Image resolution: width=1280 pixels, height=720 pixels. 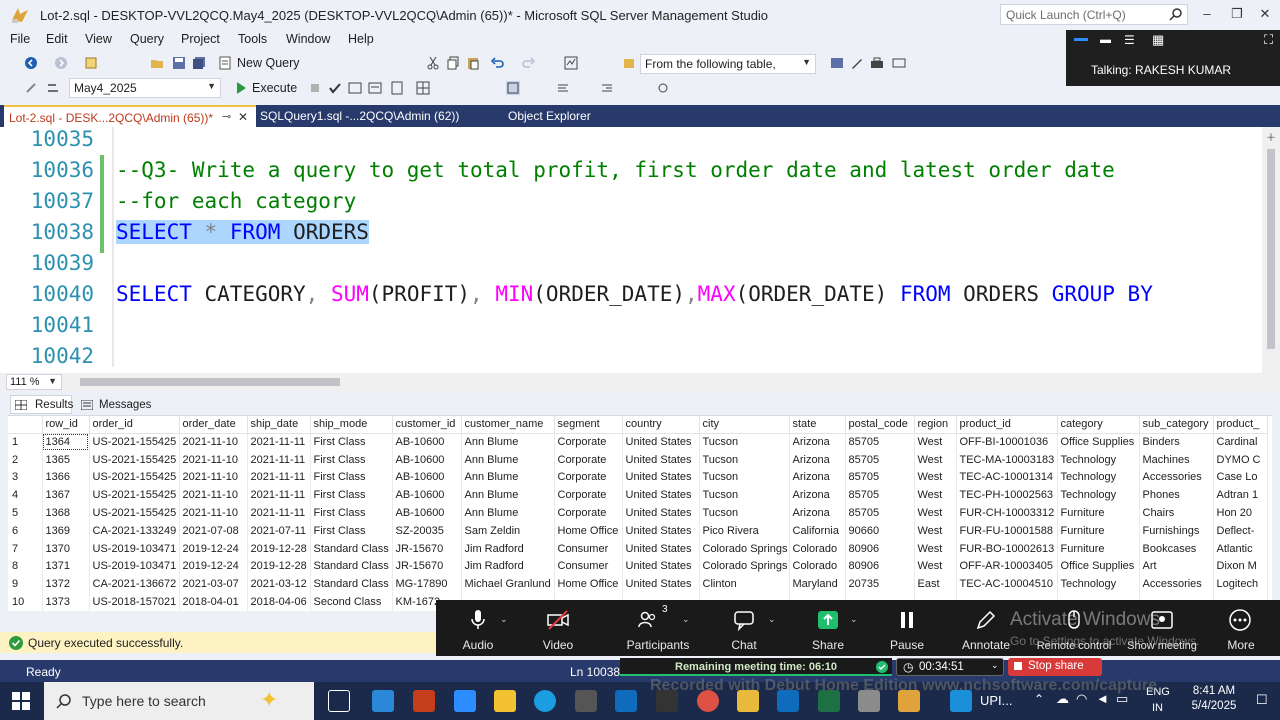 What do you see at coordinates (1176, 530) in the screenshot?
I see `table-cell: Furnishings` at bounding box center [1176, 530].